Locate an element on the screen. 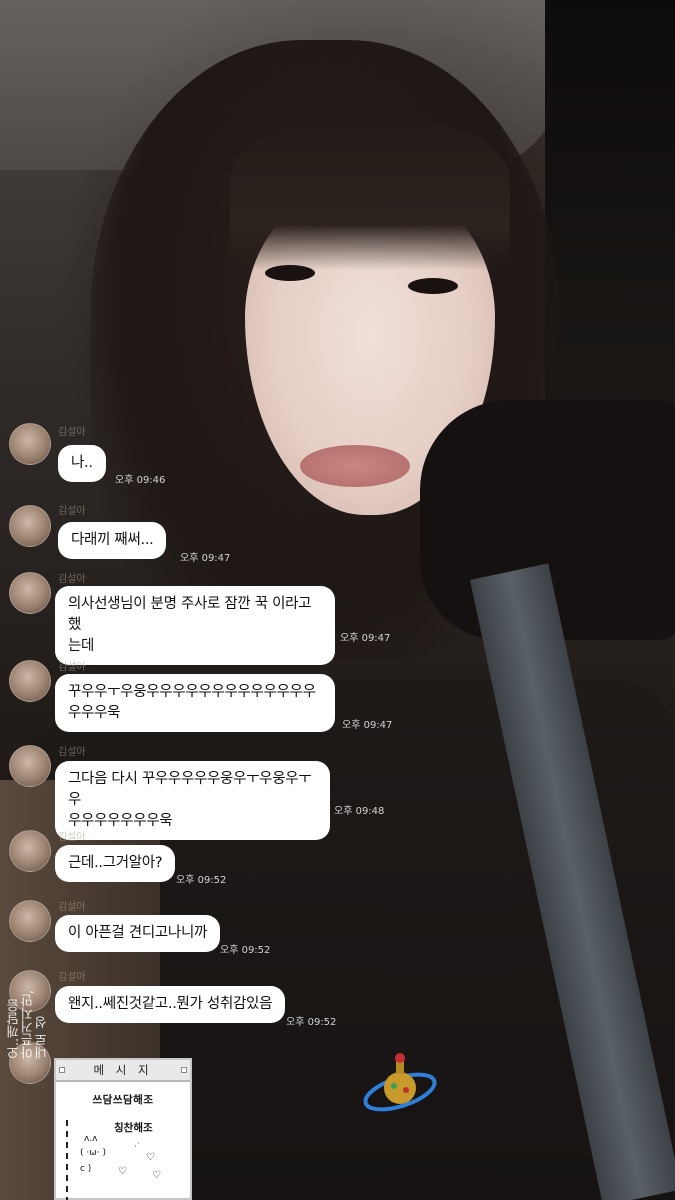 The image size is (675, 1200). bubble-line: 우우우우우우우욱 is located at coordinates (120, 821).